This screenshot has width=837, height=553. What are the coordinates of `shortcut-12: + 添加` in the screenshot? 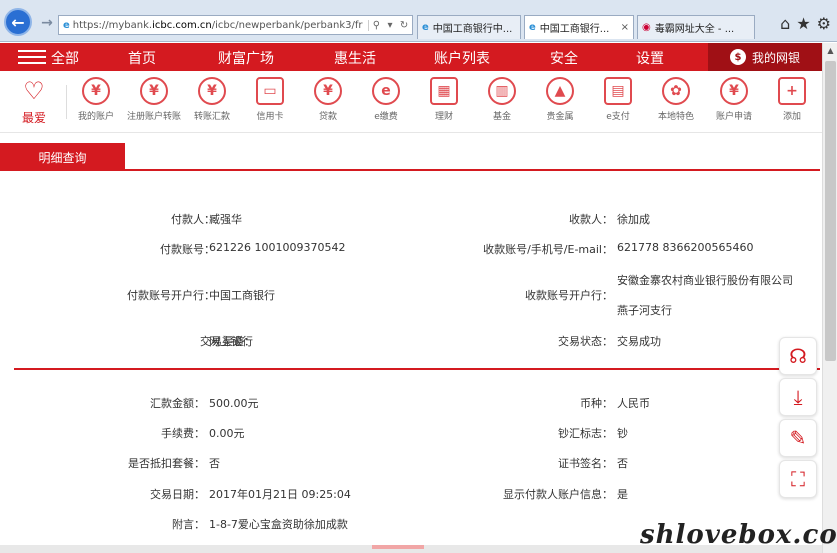 It's located at (792, 99).